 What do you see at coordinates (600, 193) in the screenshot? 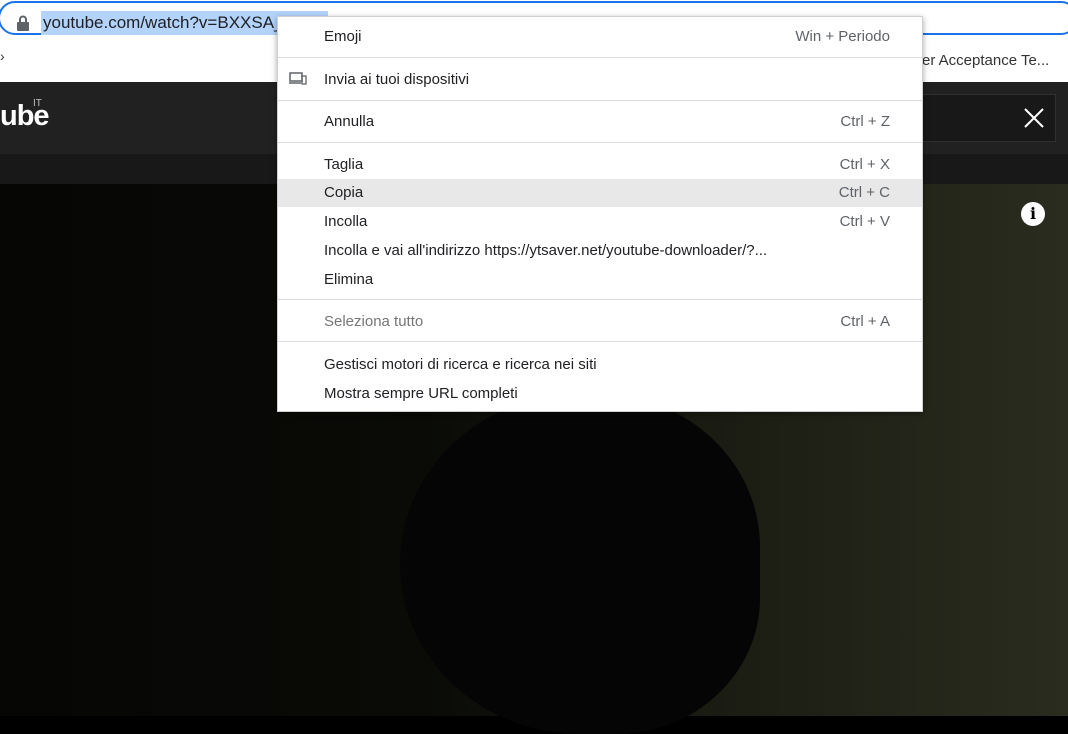
I see `menu-item-copy: Copia Ctrl + C` at bounding box center [600, 193].